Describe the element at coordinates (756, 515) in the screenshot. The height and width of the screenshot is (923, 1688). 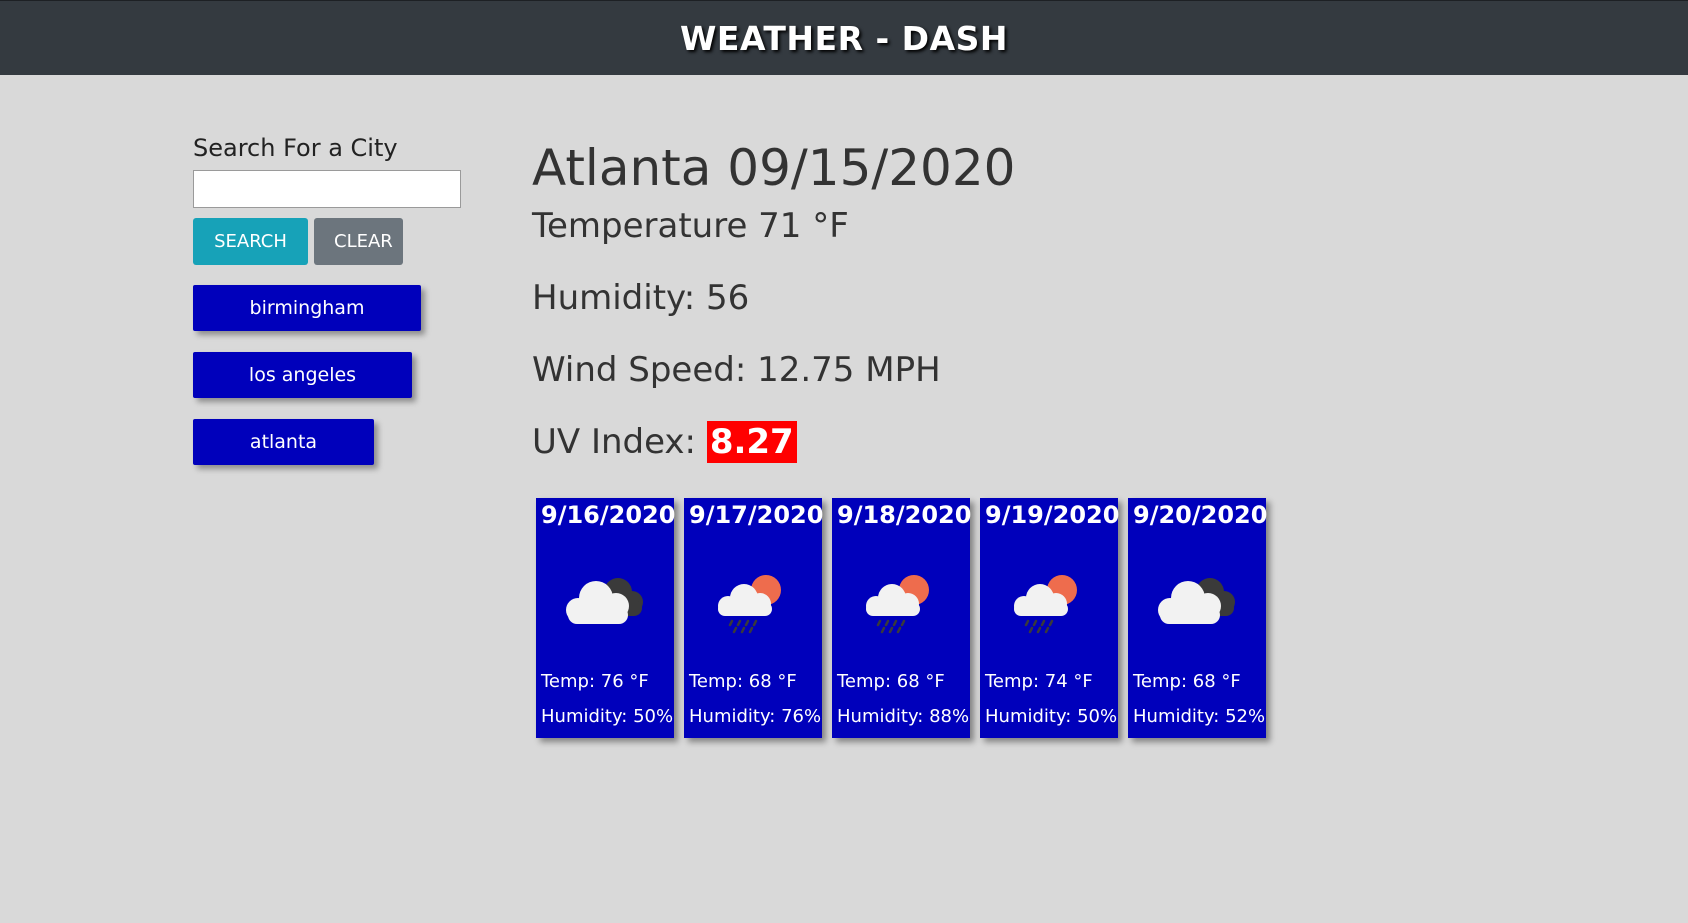
I see `forecast-date: 9/17/2020` at that location.